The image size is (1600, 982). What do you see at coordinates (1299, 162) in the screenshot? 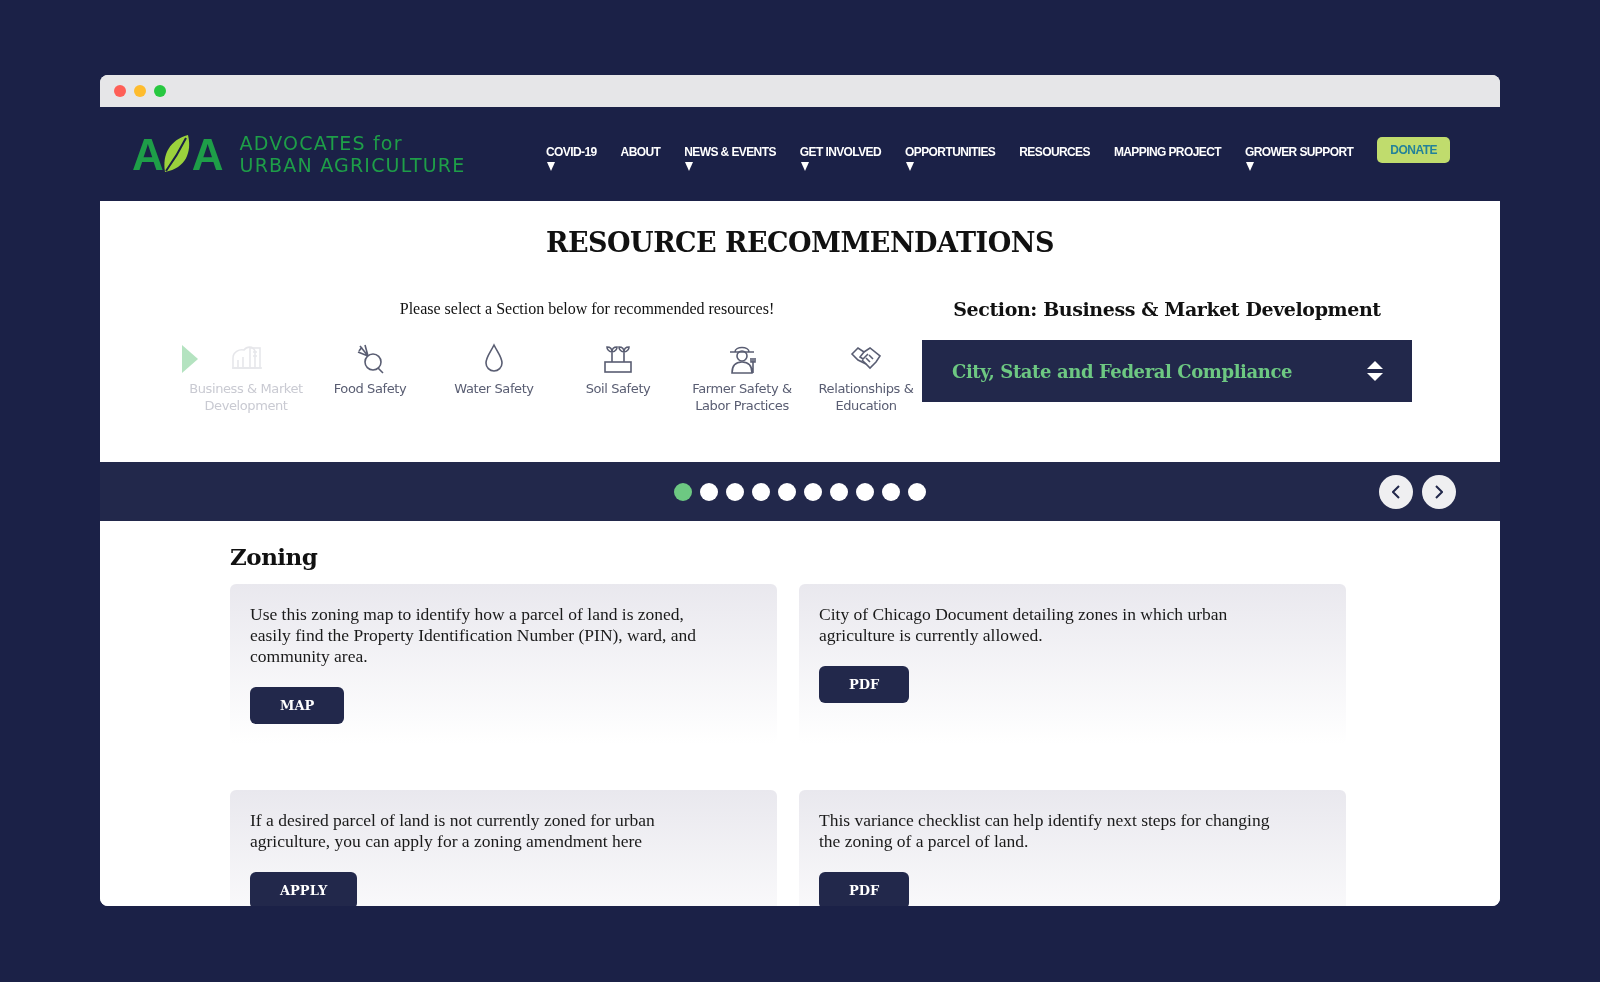
I see `nav-link: GROWER SUPPORT` at bounding box center [1299, 162].